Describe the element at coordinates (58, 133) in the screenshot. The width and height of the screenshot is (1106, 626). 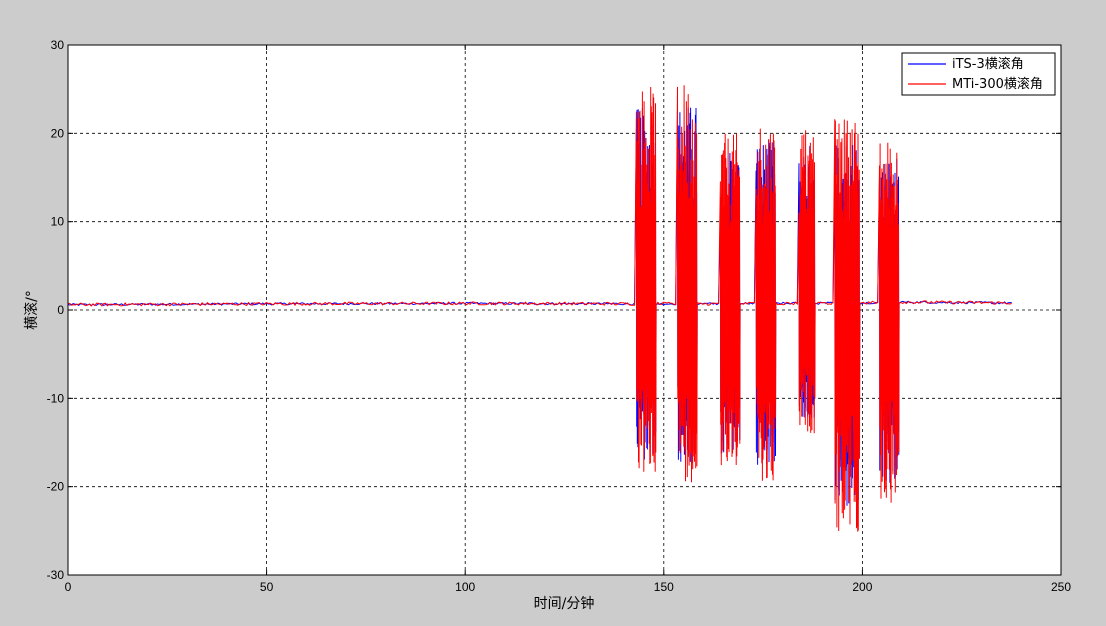
I see `y-tick-label: 20` at that location.